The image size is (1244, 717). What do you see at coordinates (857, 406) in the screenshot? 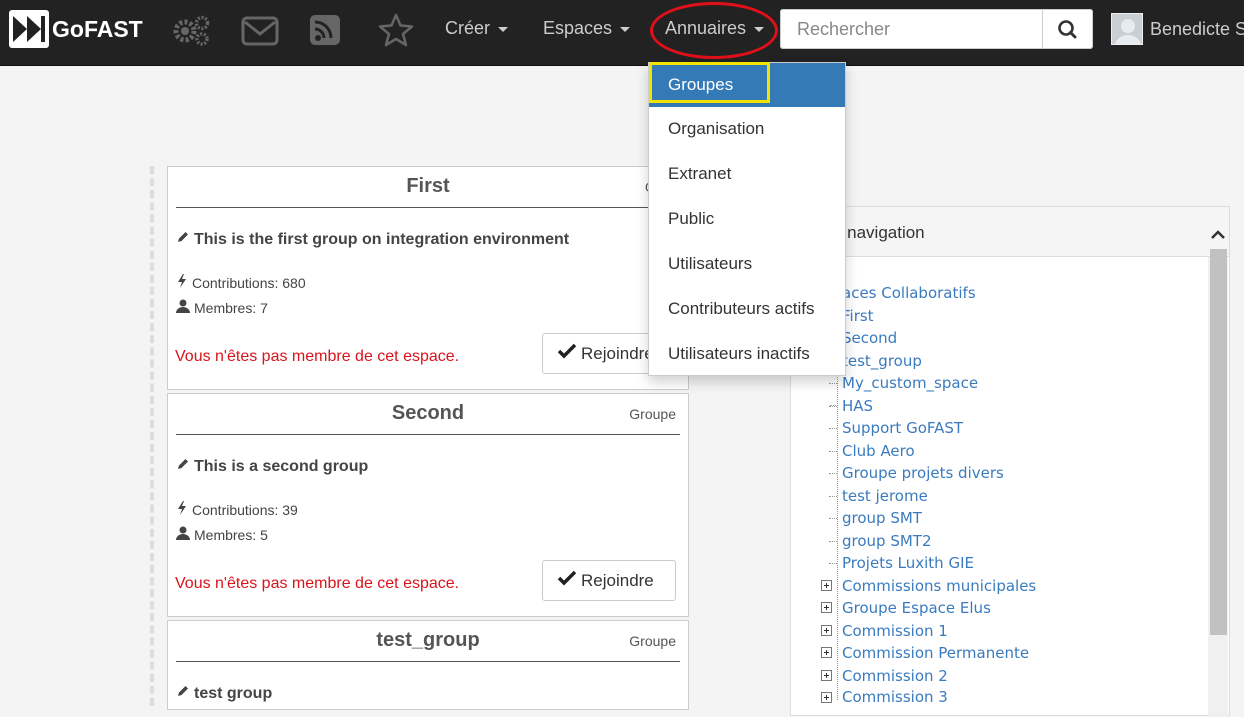
I see `tree-item: HAS` at bounding box center [857, 406].